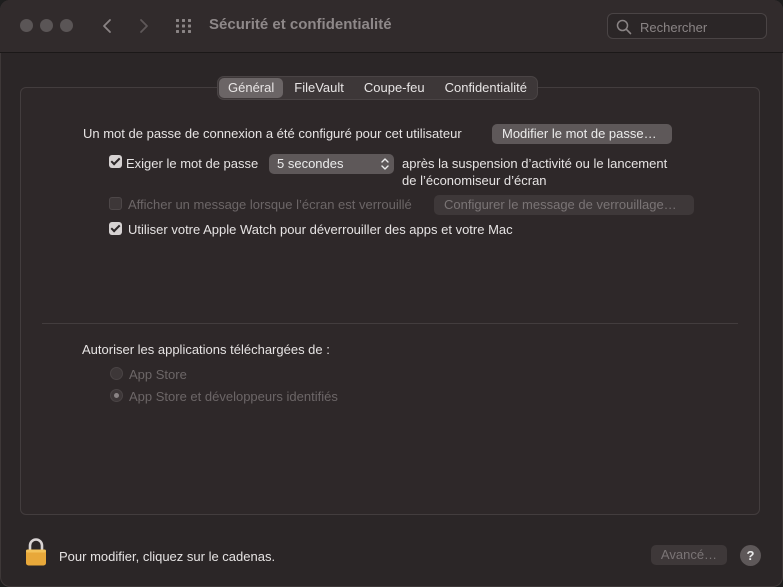  I want to click on password-delay-value: 5 secondes, so click(310, 163).